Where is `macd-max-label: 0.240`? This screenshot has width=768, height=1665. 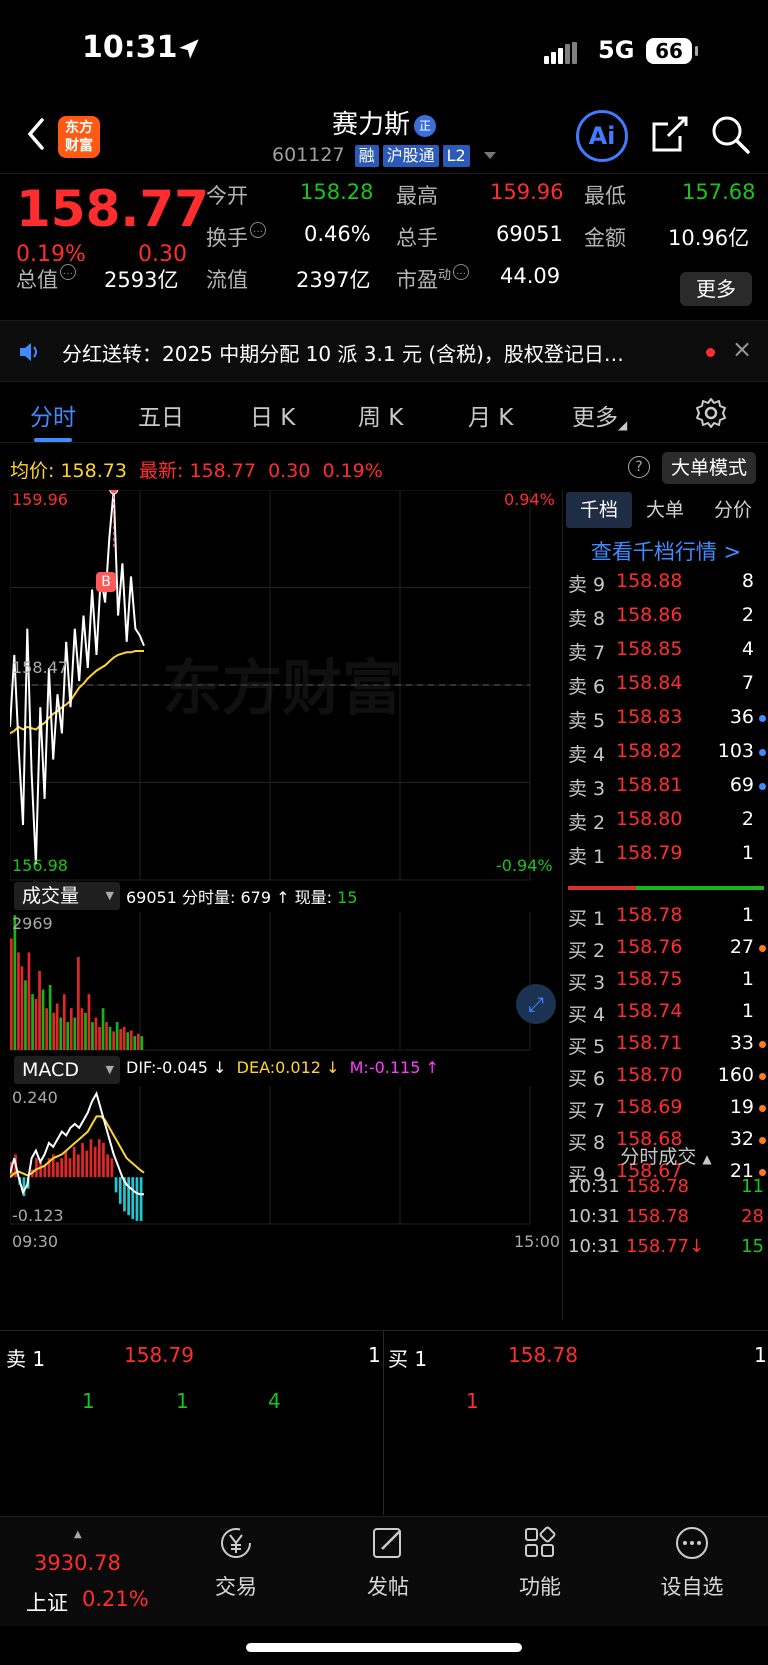
macd-max-label: 0.240 is located at coordinates (35, 1097).